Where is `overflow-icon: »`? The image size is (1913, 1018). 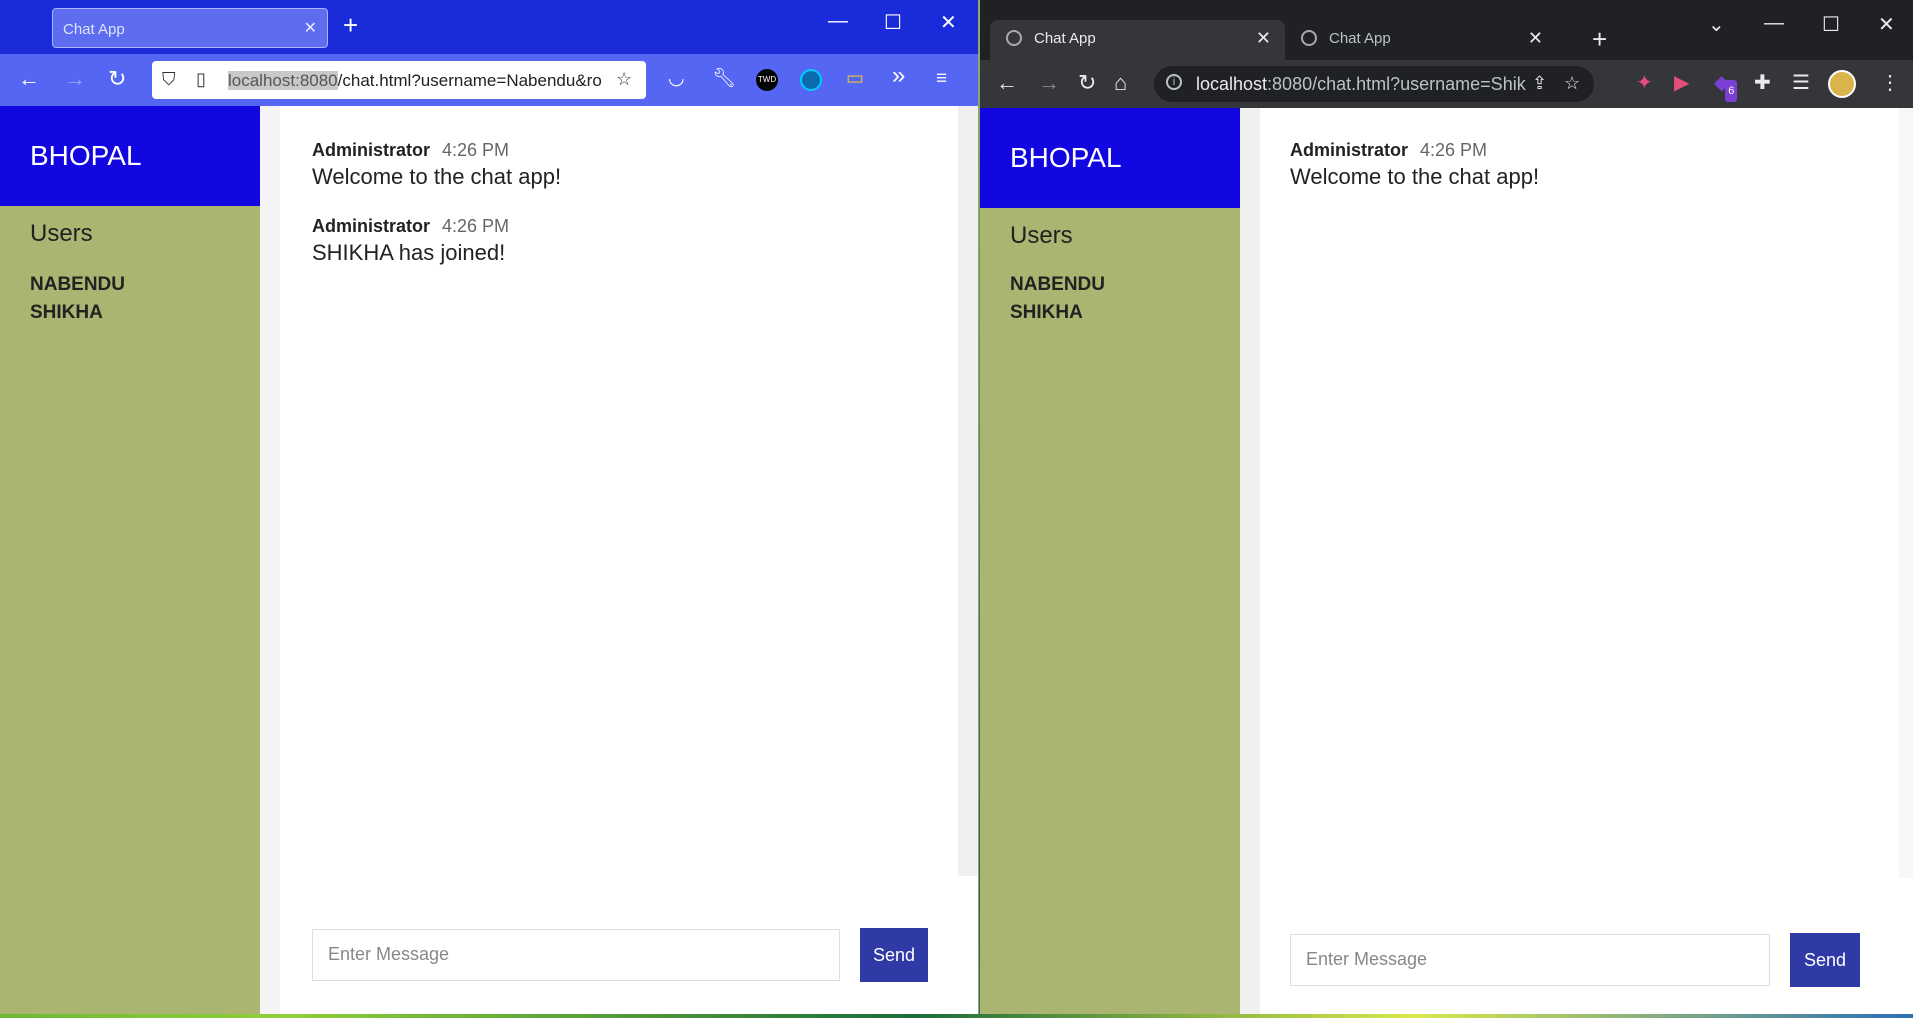 overflow-icon: » is located at coordinates (898, 76).